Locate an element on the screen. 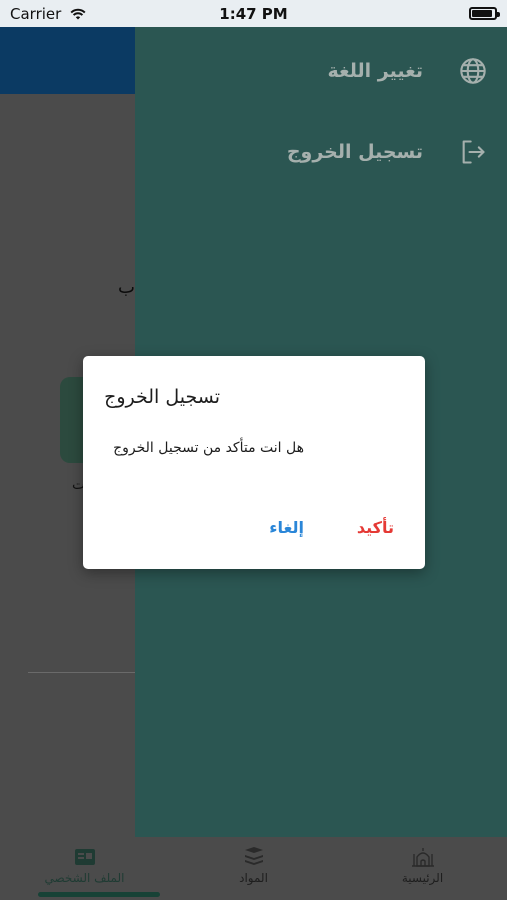 Image resolution: width=507 pixels, height=900 pixels. nav-item-subjects: المواد is located at coordinates (253, 868).